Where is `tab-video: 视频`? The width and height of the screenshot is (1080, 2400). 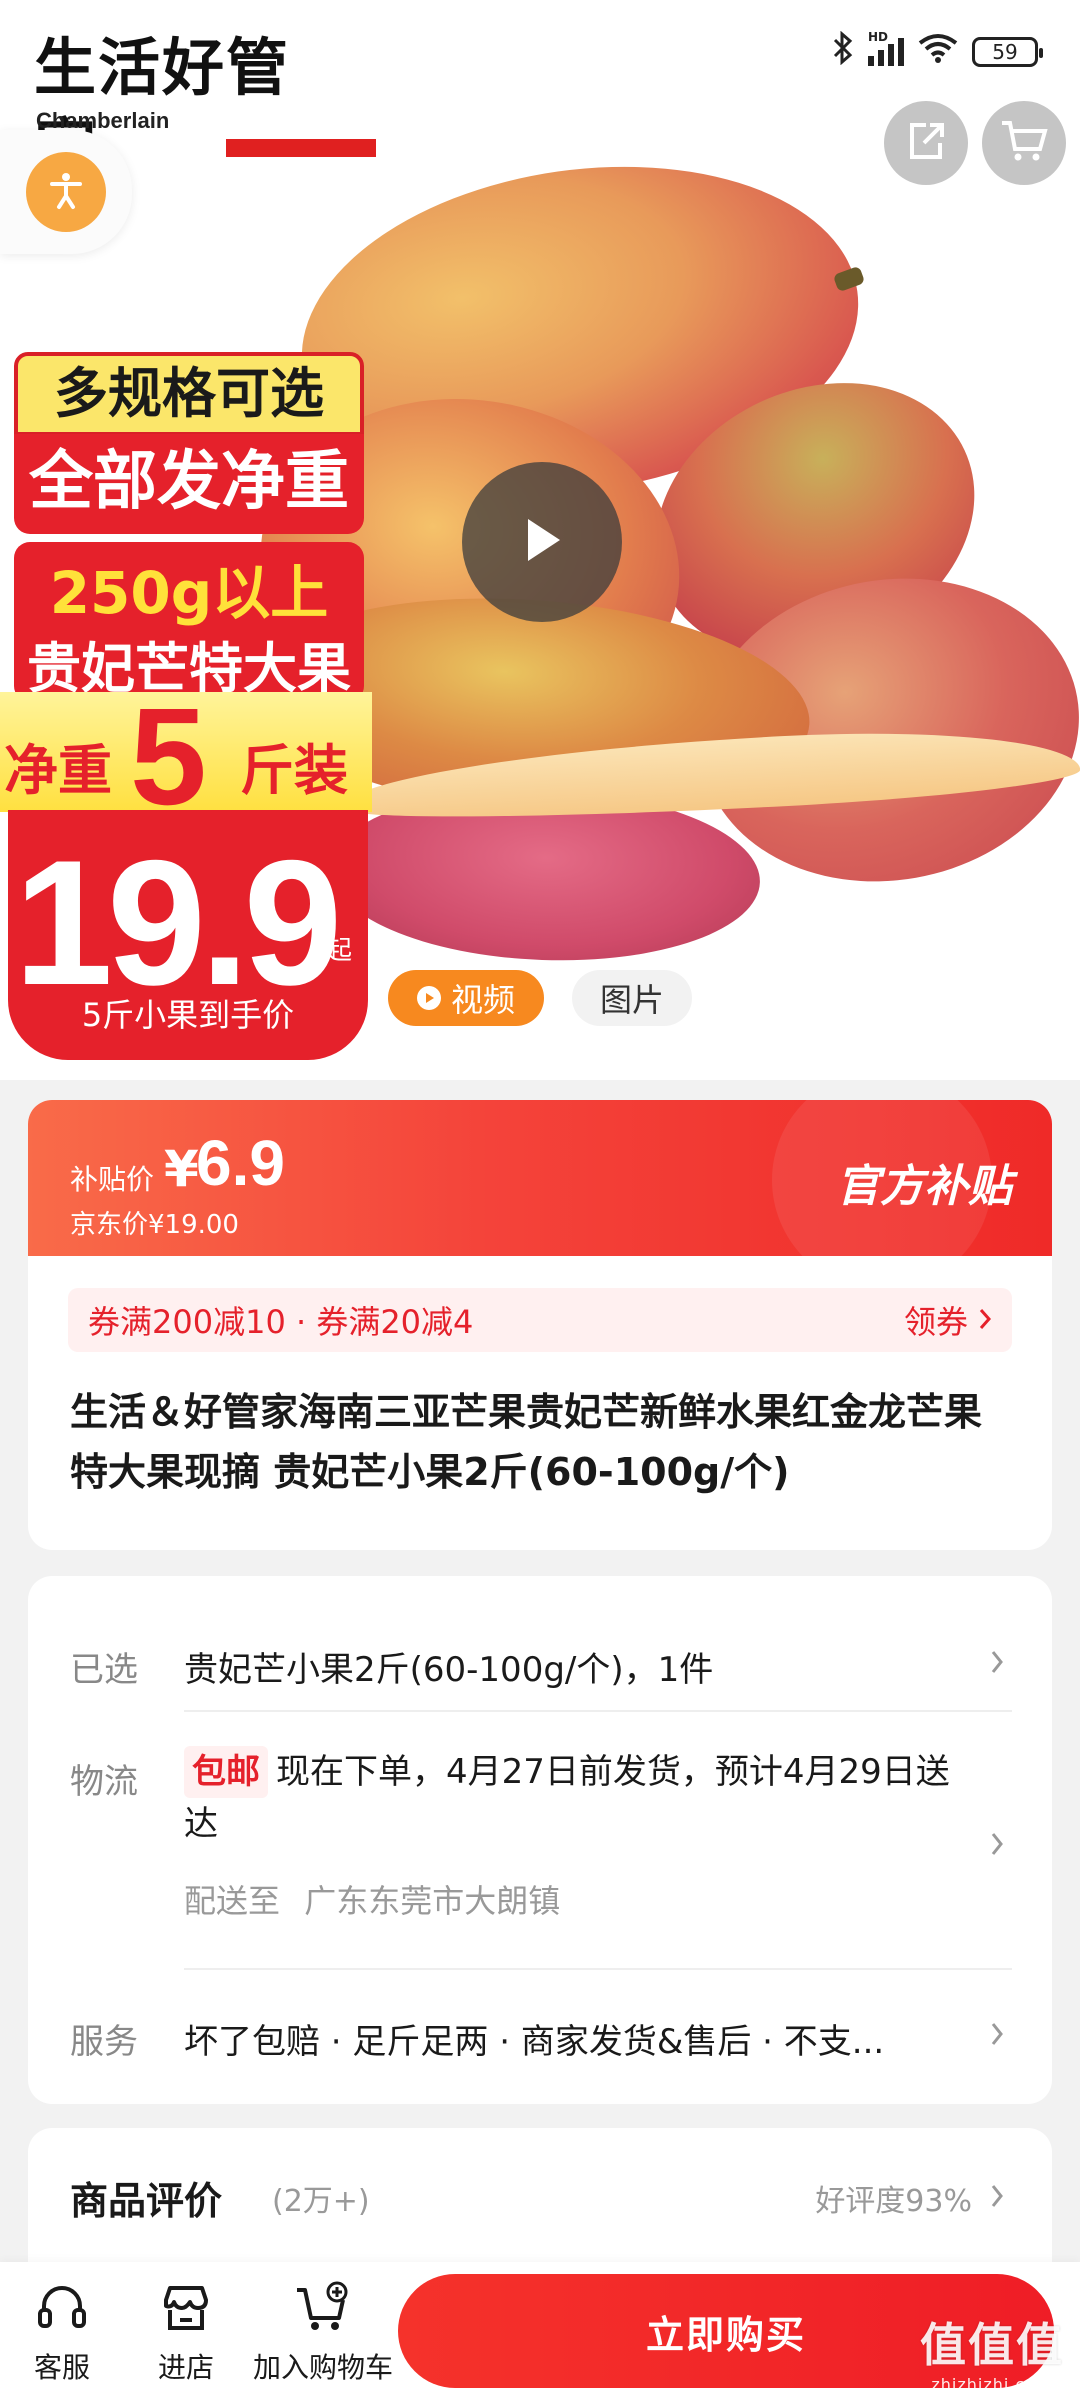
tab-video: 视频 is located at coordinates (466, 998).